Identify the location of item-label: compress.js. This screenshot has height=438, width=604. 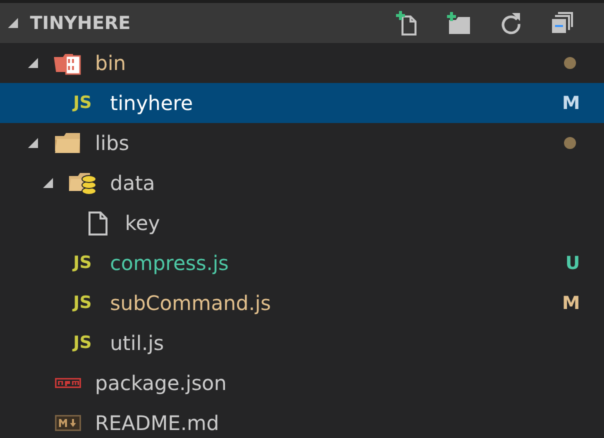
(170, 263).